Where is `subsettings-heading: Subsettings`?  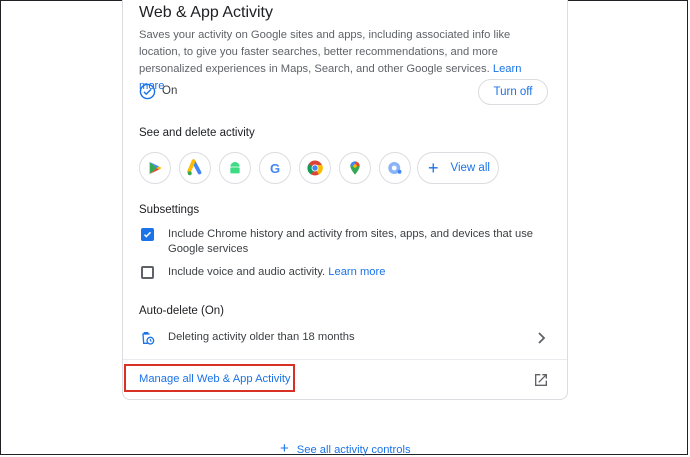 subsettings-heading: Subsettings is located at coordinates (169, 210).